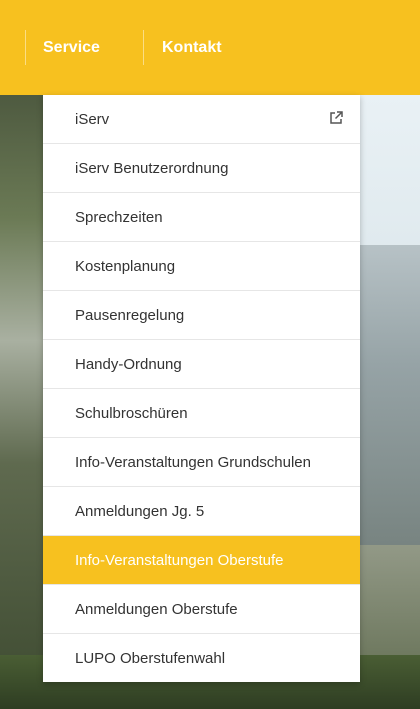 This screenshot has width=420, height=709. I want to click on menu-item-iserv-benutzerordnung: iServ Benutzerordnung, so click(201, 168).